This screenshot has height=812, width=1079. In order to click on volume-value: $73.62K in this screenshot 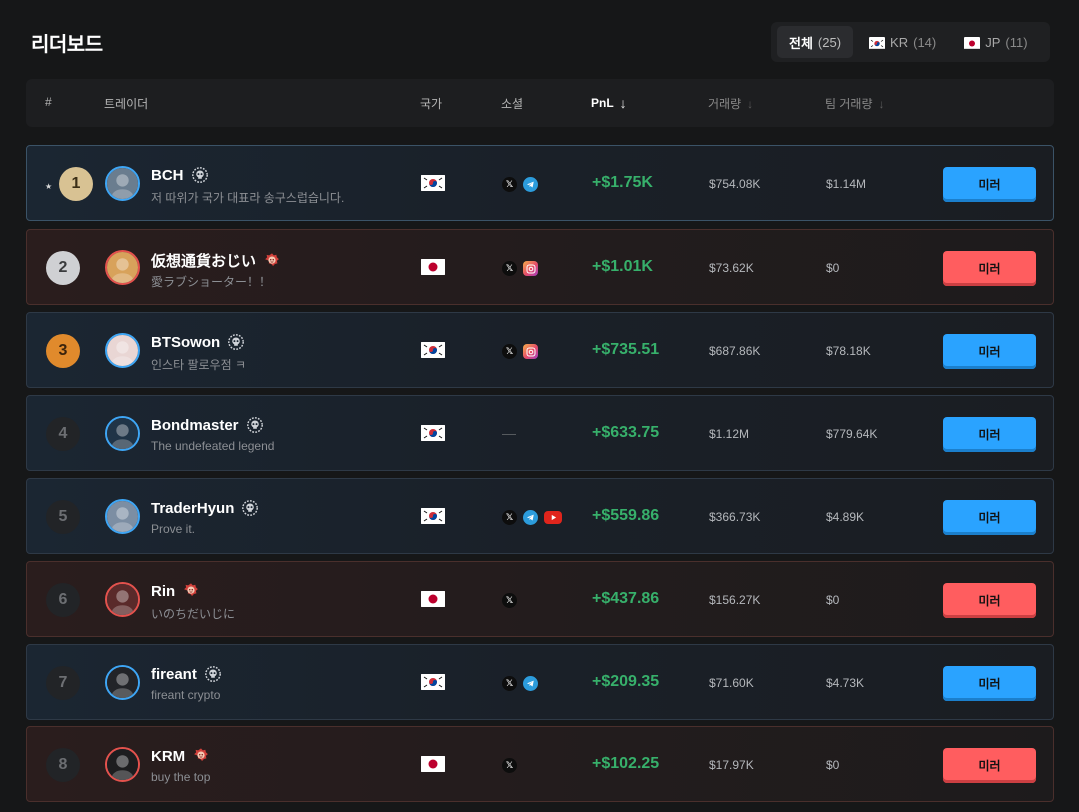, I will do `click(731, 268)`.